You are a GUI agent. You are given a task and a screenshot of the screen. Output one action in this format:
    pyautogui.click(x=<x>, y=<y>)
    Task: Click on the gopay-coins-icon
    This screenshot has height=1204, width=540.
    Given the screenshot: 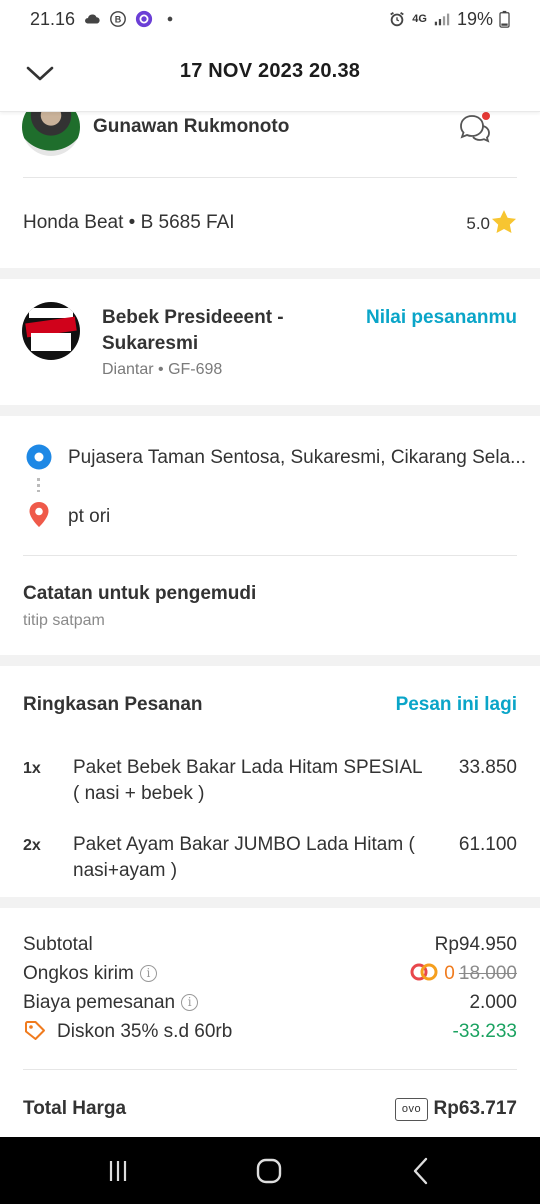 What is the action you would take?
    pyautogui.click(x=424, y=972)
    